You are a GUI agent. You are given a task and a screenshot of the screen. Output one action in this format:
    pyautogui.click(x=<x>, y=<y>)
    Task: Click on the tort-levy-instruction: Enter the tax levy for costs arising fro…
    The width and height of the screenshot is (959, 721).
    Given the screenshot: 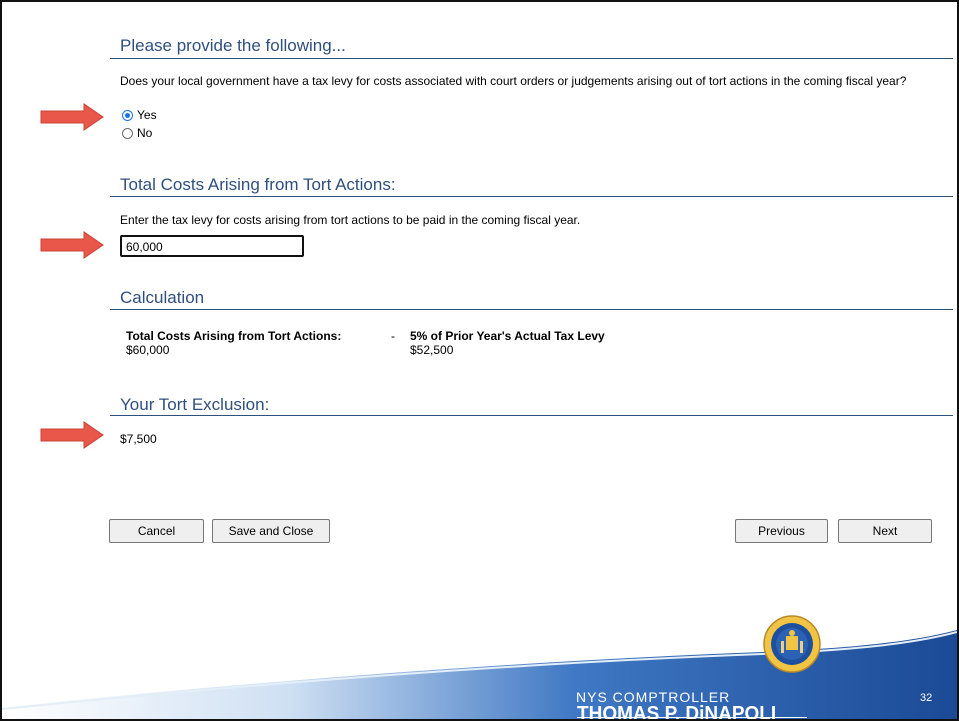 What is the action you would take?
    pyautogui.click(x=350, y=220)
    